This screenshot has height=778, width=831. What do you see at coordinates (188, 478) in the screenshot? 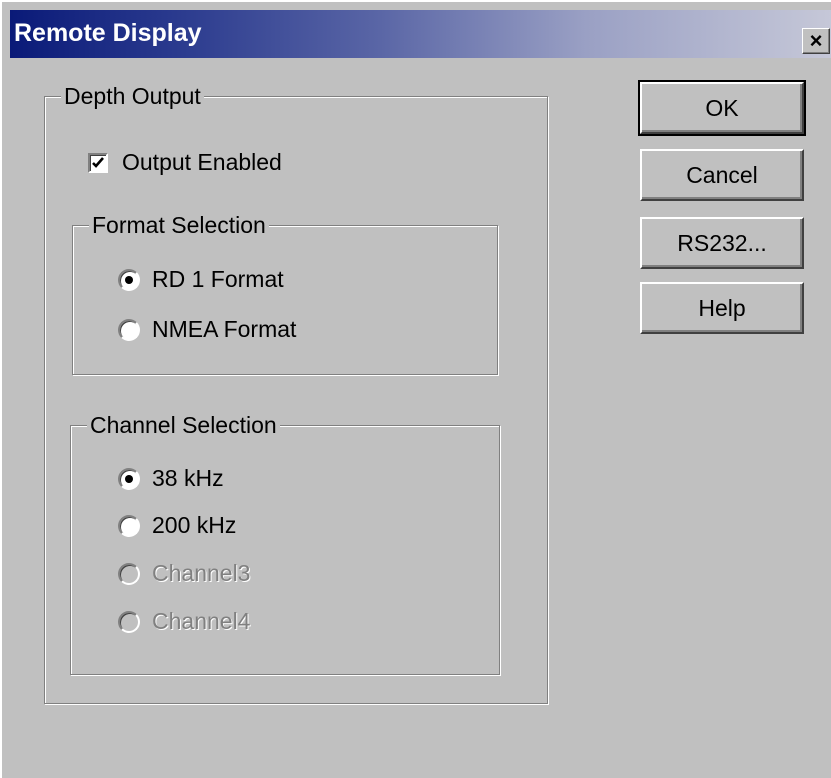
I see `radio-label: 38 kHz` at bounding box center [188, 478].